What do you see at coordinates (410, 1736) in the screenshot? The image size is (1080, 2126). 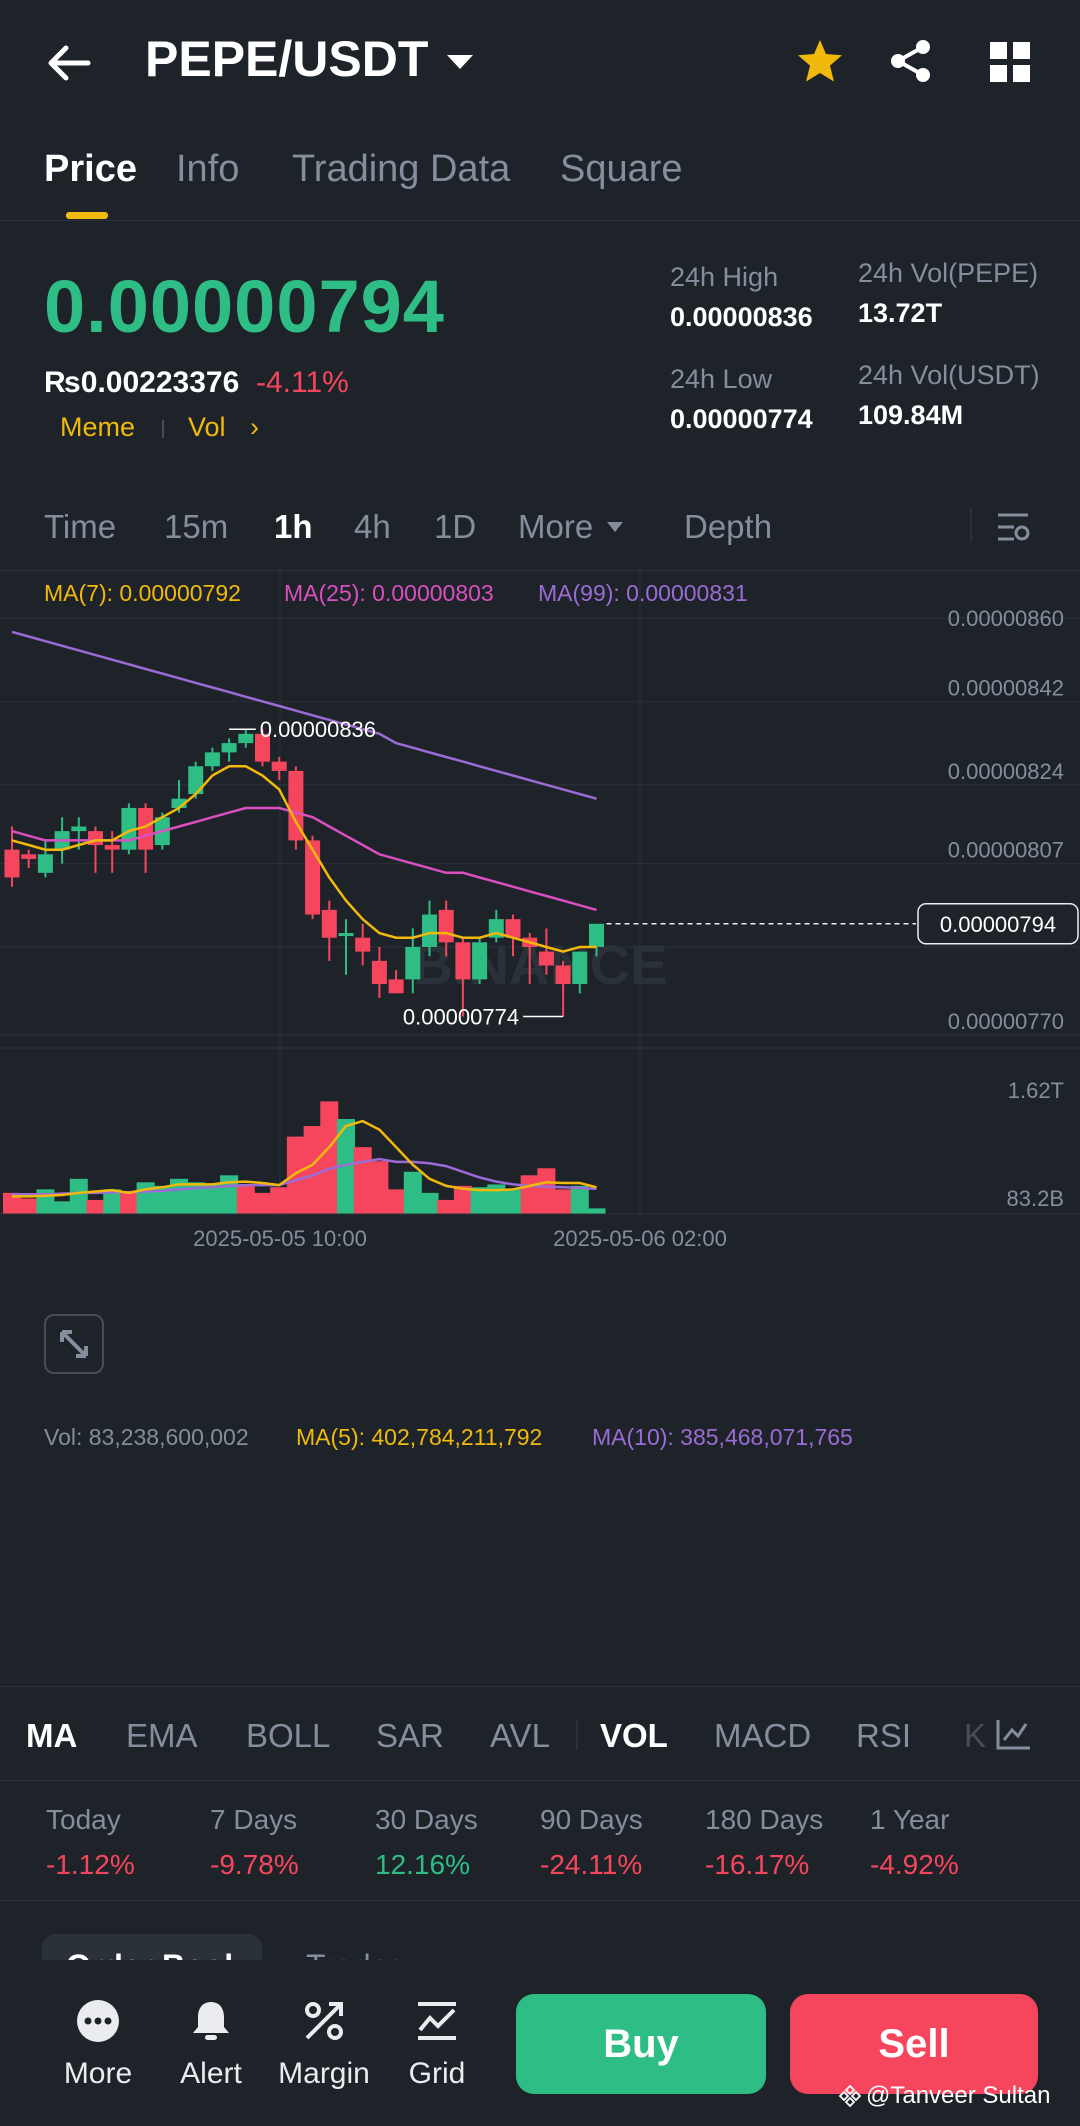 I see `indicator-sar: SAR` at bounding box center [410, 1736].